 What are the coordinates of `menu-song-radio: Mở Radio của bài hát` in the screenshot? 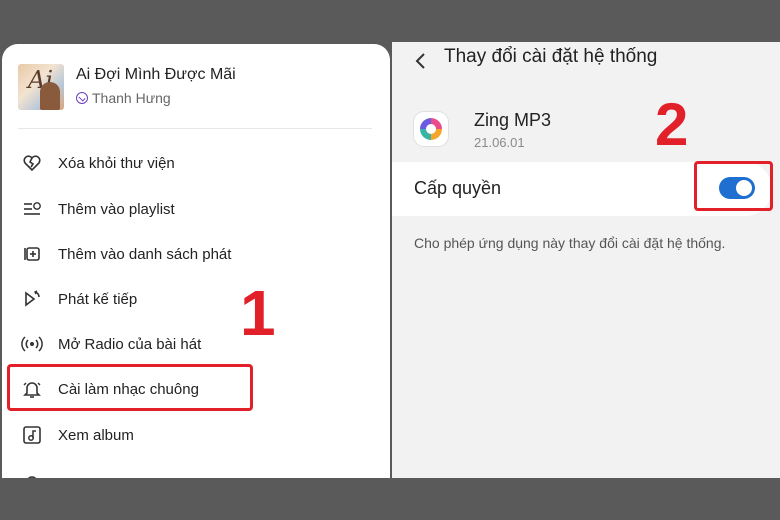 It's located at (196, 344).